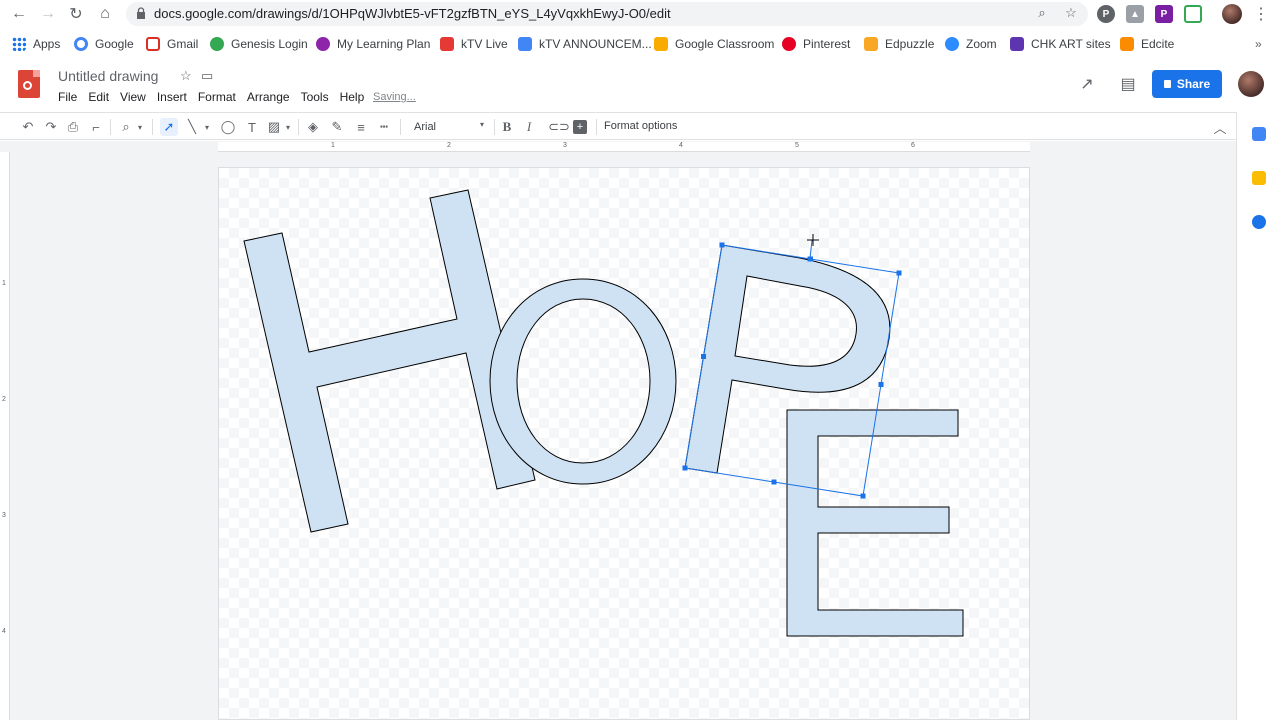 This screenshot has width=1280, height=720. I want to click on star-icon: ☆, so click(186, 76).